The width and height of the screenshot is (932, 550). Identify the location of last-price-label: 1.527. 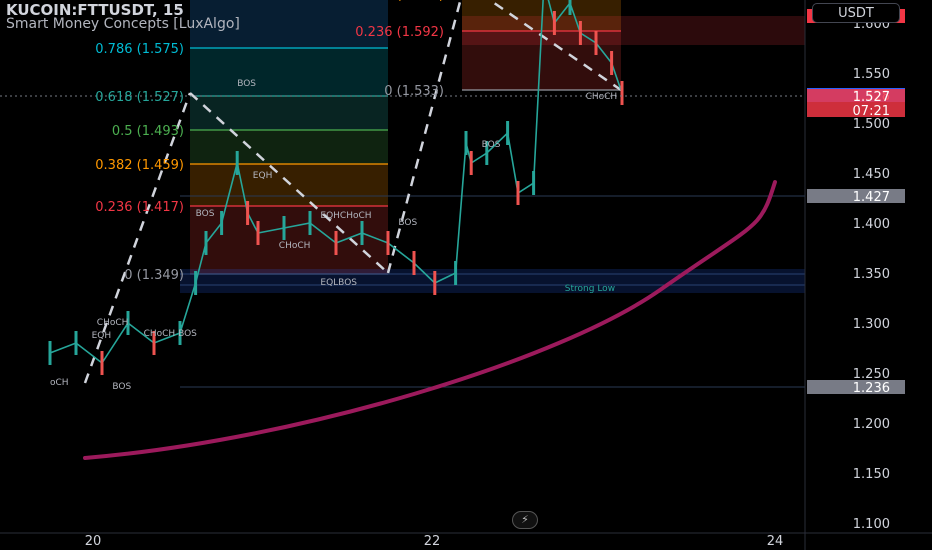
(871, 97).